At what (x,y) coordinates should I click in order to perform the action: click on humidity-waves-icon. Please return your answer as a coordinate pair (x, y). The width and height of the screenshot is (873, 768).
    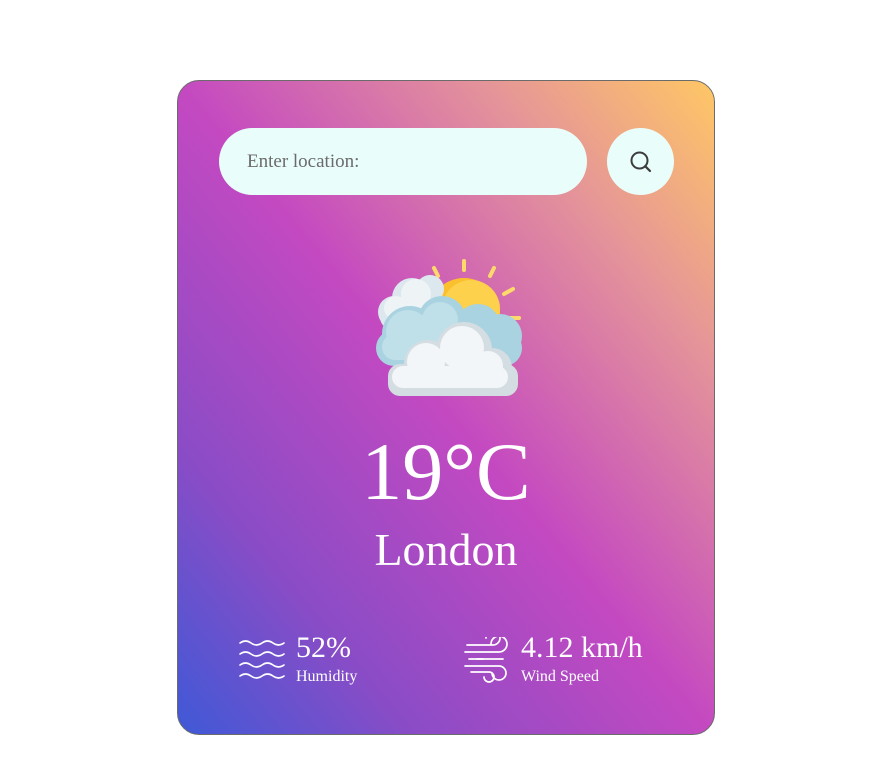
    Looking at the image, I should click on (262, 659).